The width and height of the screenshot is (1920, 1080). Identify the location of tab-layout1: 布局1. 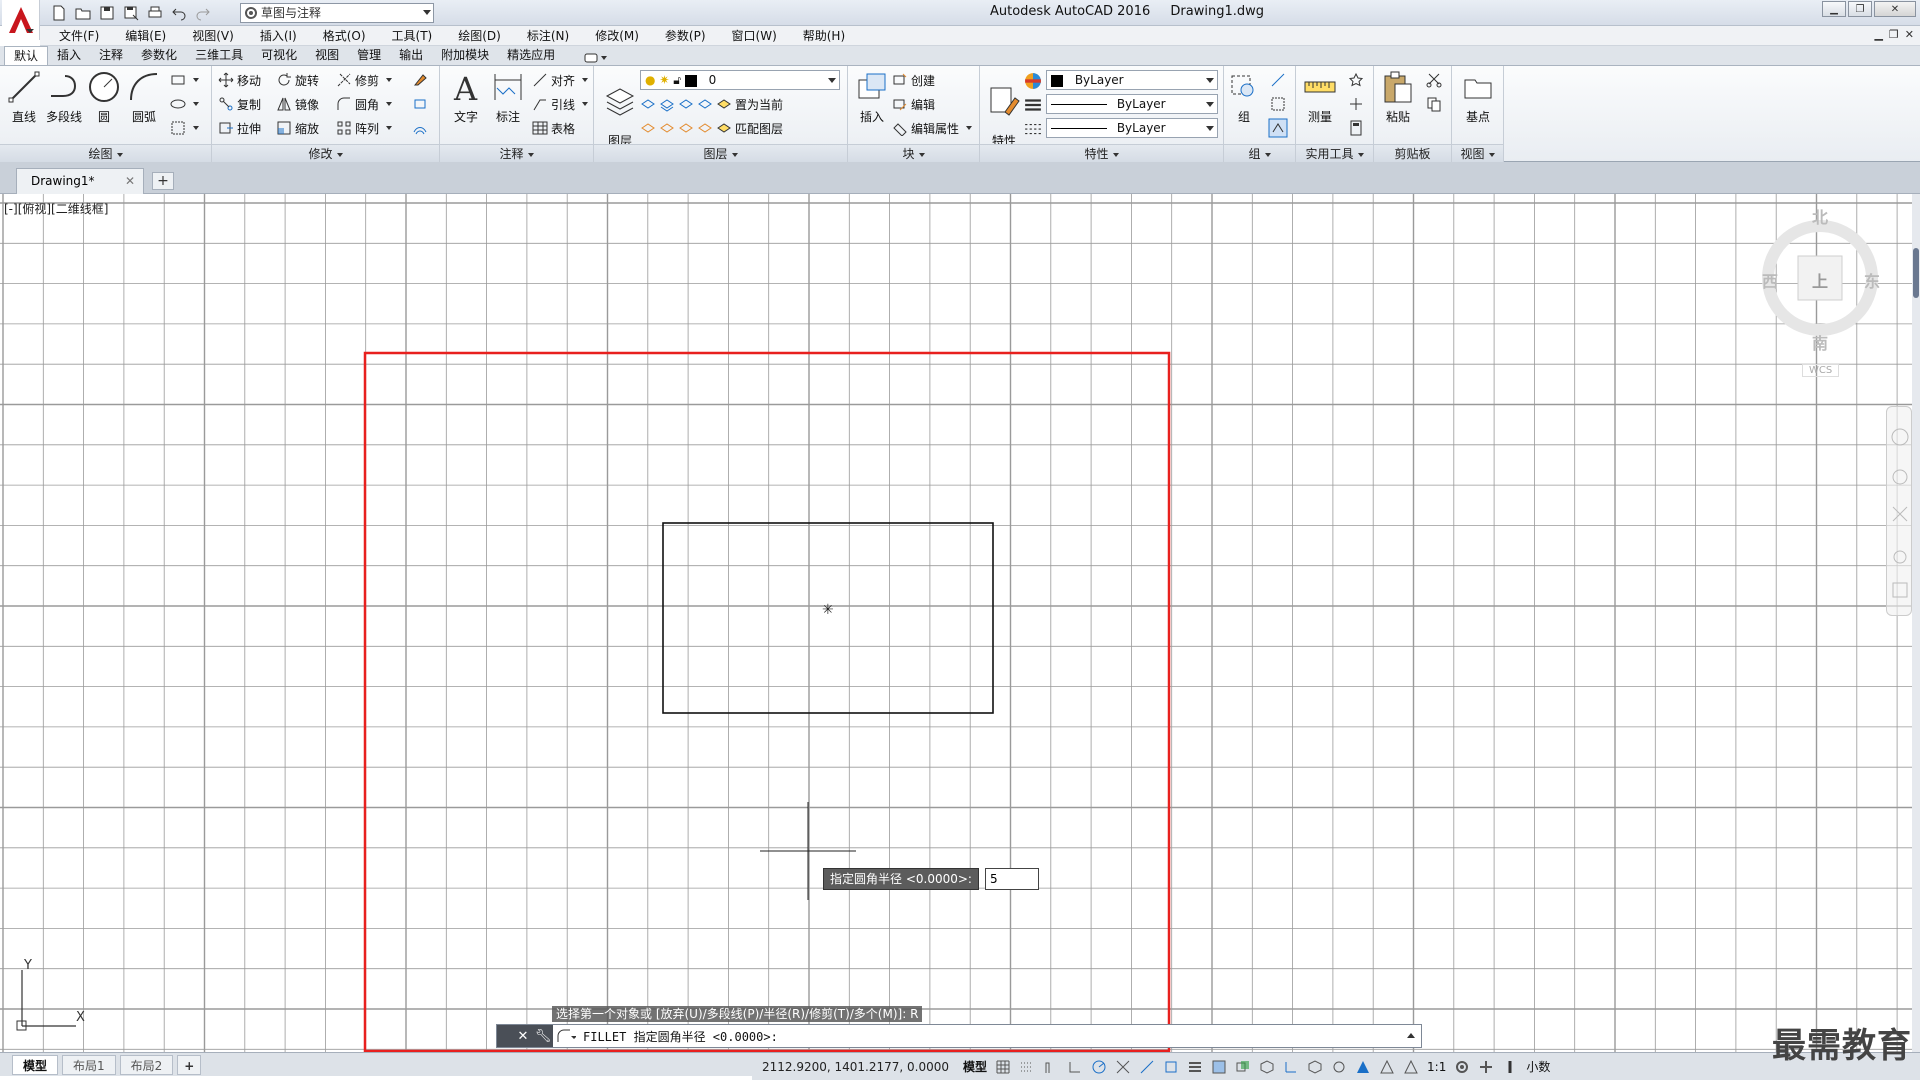
(89, 1064).